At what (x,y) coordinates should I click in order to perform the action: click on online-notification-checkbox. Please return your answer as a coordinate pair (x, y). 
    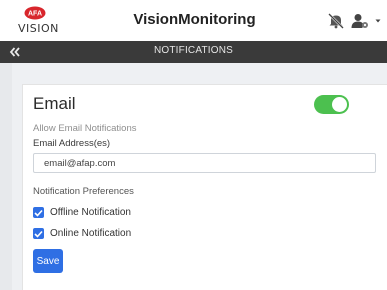
    Looking at the image, I should click on (38, 233).